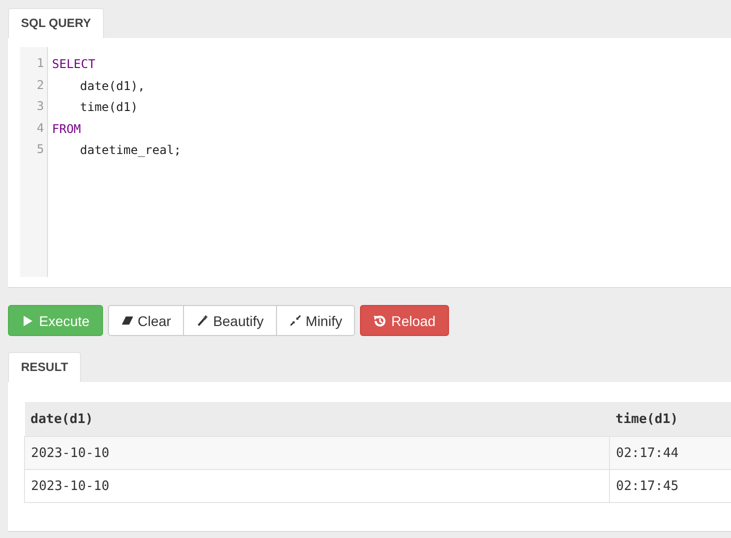  I want to click on column-header: date(d1), so click(317, 419).